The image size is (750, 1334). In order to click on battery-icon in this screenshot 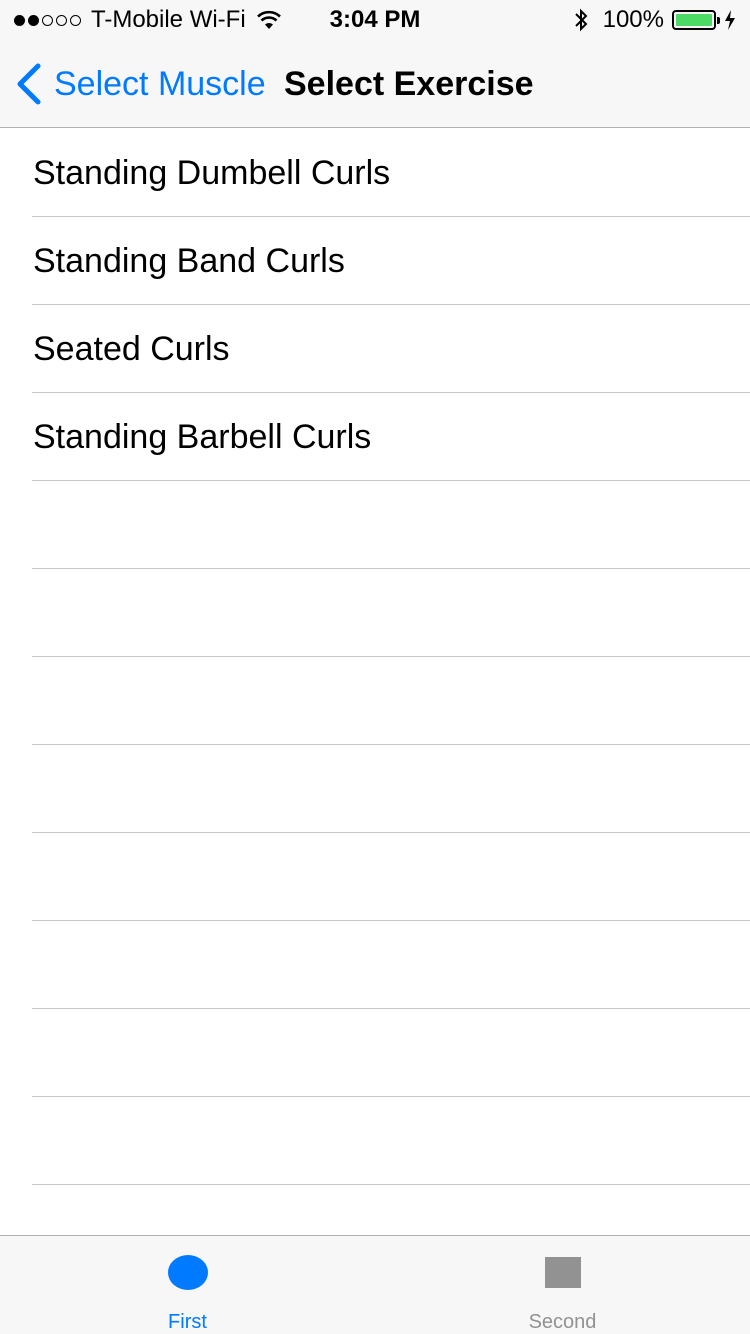, I will do `click(696, 20)`.